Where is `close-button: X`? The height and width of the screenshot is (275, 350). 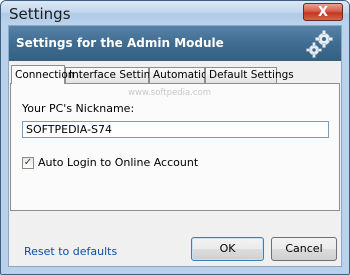
close-button: X is located at coordinates (323, 12).